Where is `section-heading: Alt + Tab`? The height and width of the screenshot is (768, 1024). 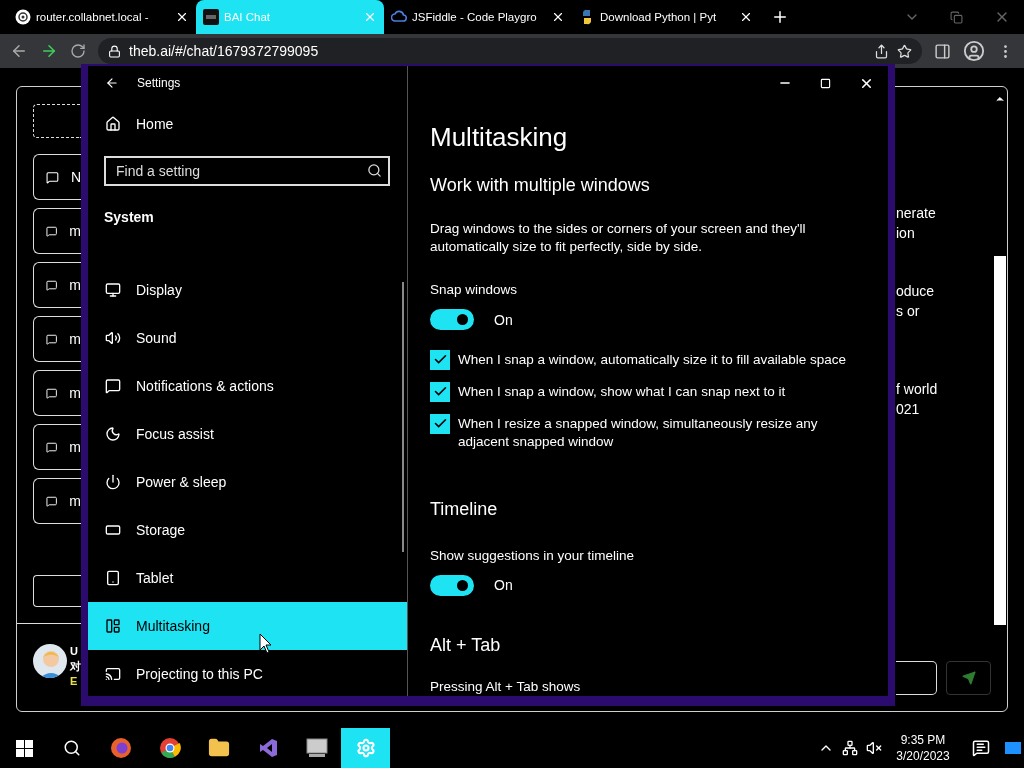 section-heading: Alt + Tab is located at coordinates (466, 645).